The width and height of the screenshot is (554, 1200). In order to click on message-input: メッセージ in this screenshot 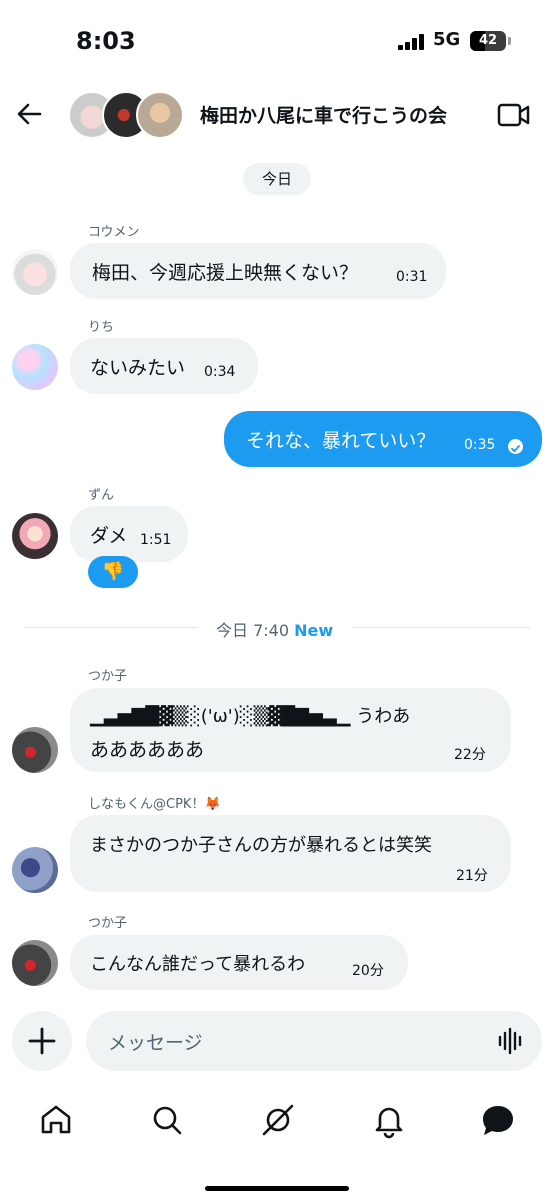, I will do `click(314, 1041)`.